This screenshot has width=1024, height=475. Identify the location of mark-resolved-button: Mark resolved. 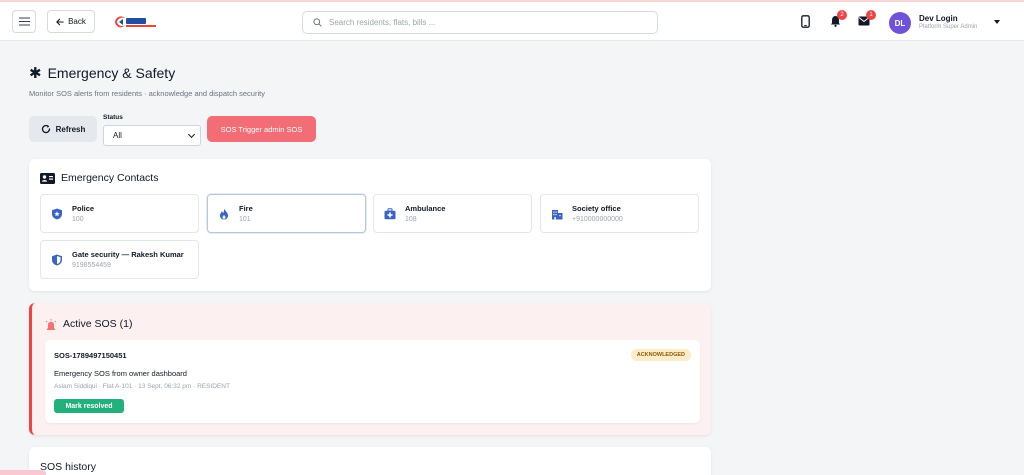
(89, 406).